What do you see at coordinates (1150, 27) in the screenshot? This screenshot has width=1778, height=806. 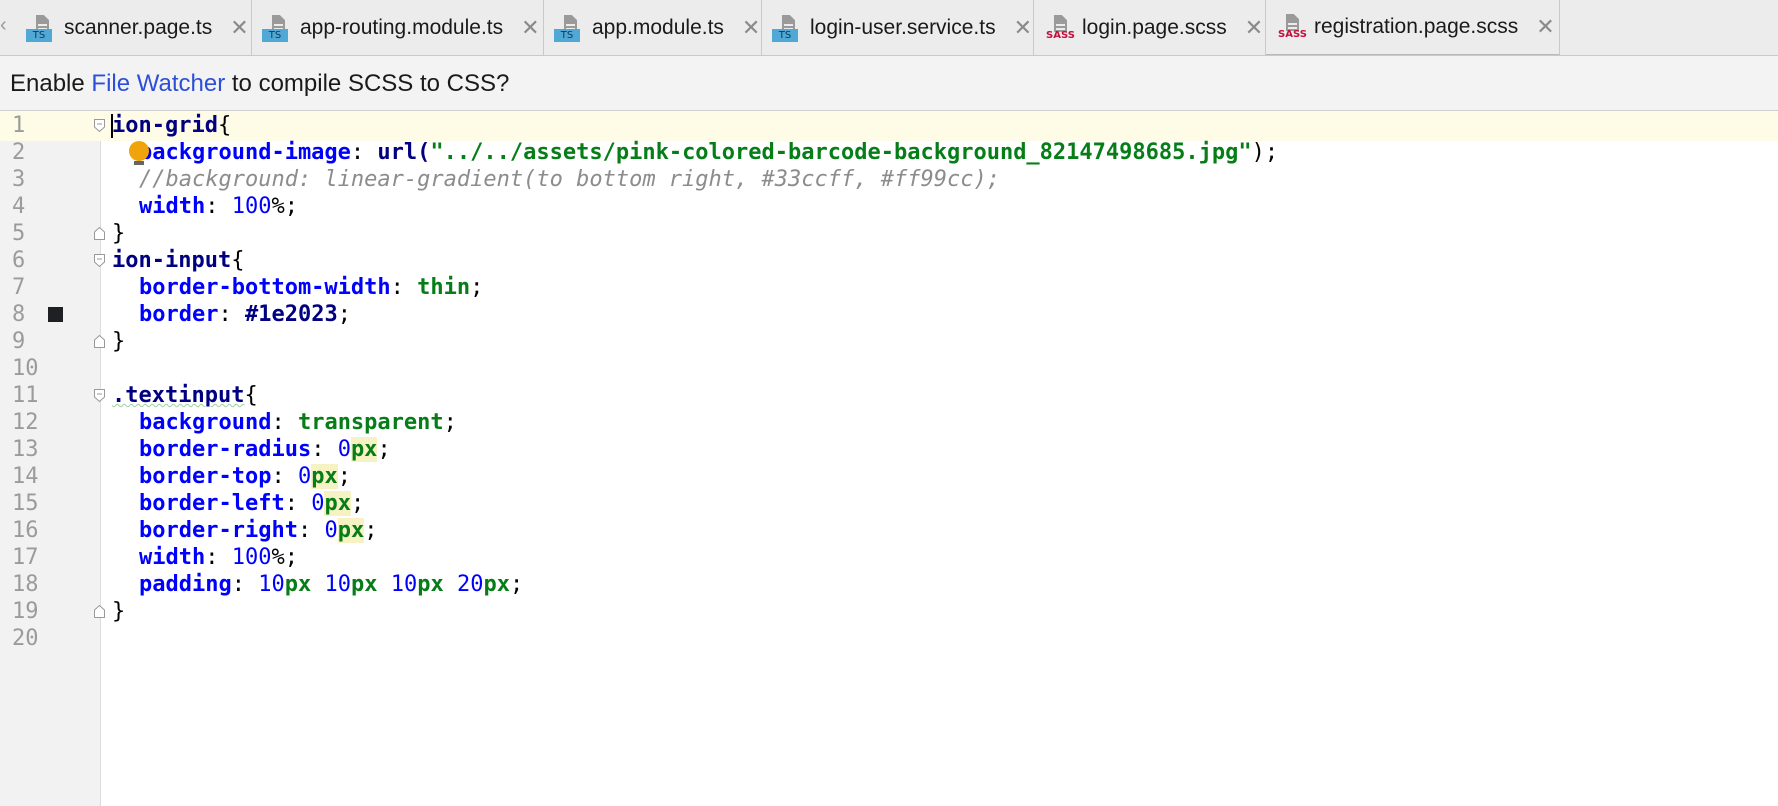 I see `tab-login-page-scss: SASS login.page.scss ✕` at bounding box center [1150, 27].